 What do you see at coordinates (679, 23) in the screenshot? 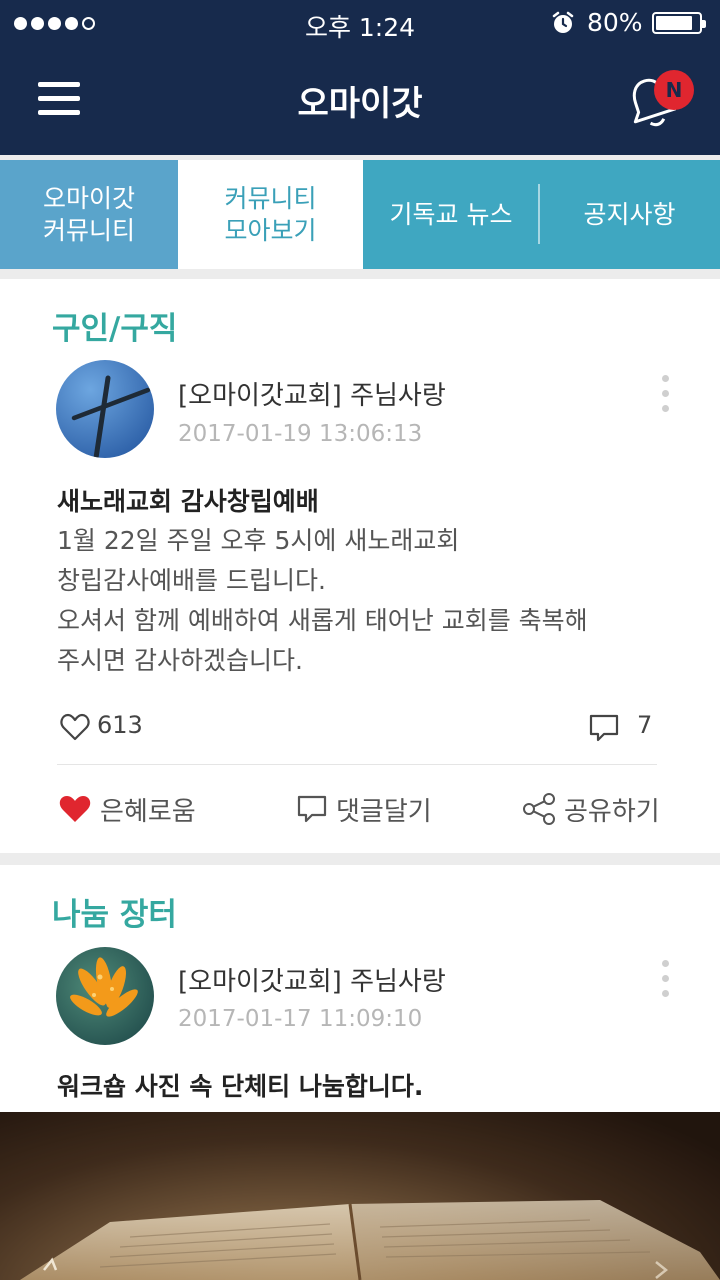
I see `battery-icon` at bounding box center [679, 23].